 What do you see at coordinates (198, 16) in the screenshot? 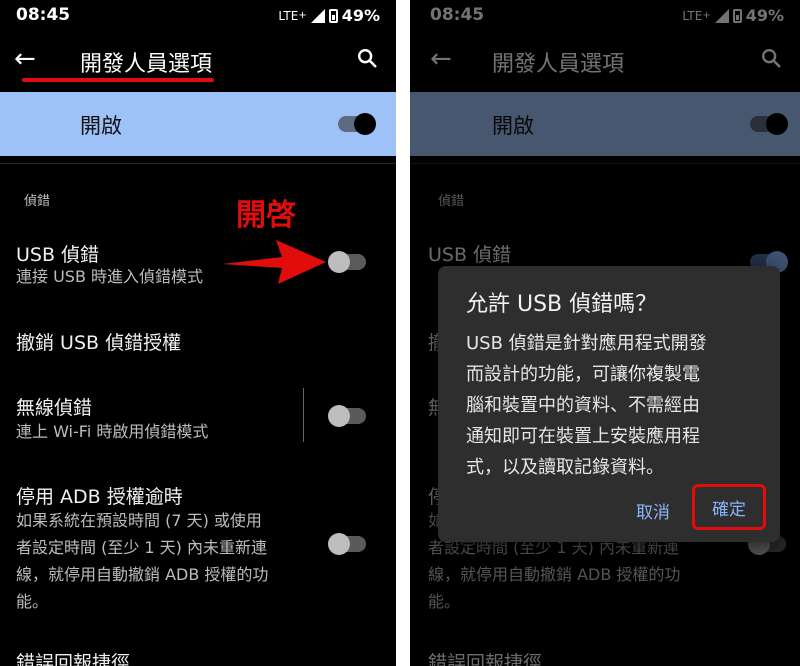
I see `status-bar: 08:45 LTE+ 49%` at bounding box center [198, 16].